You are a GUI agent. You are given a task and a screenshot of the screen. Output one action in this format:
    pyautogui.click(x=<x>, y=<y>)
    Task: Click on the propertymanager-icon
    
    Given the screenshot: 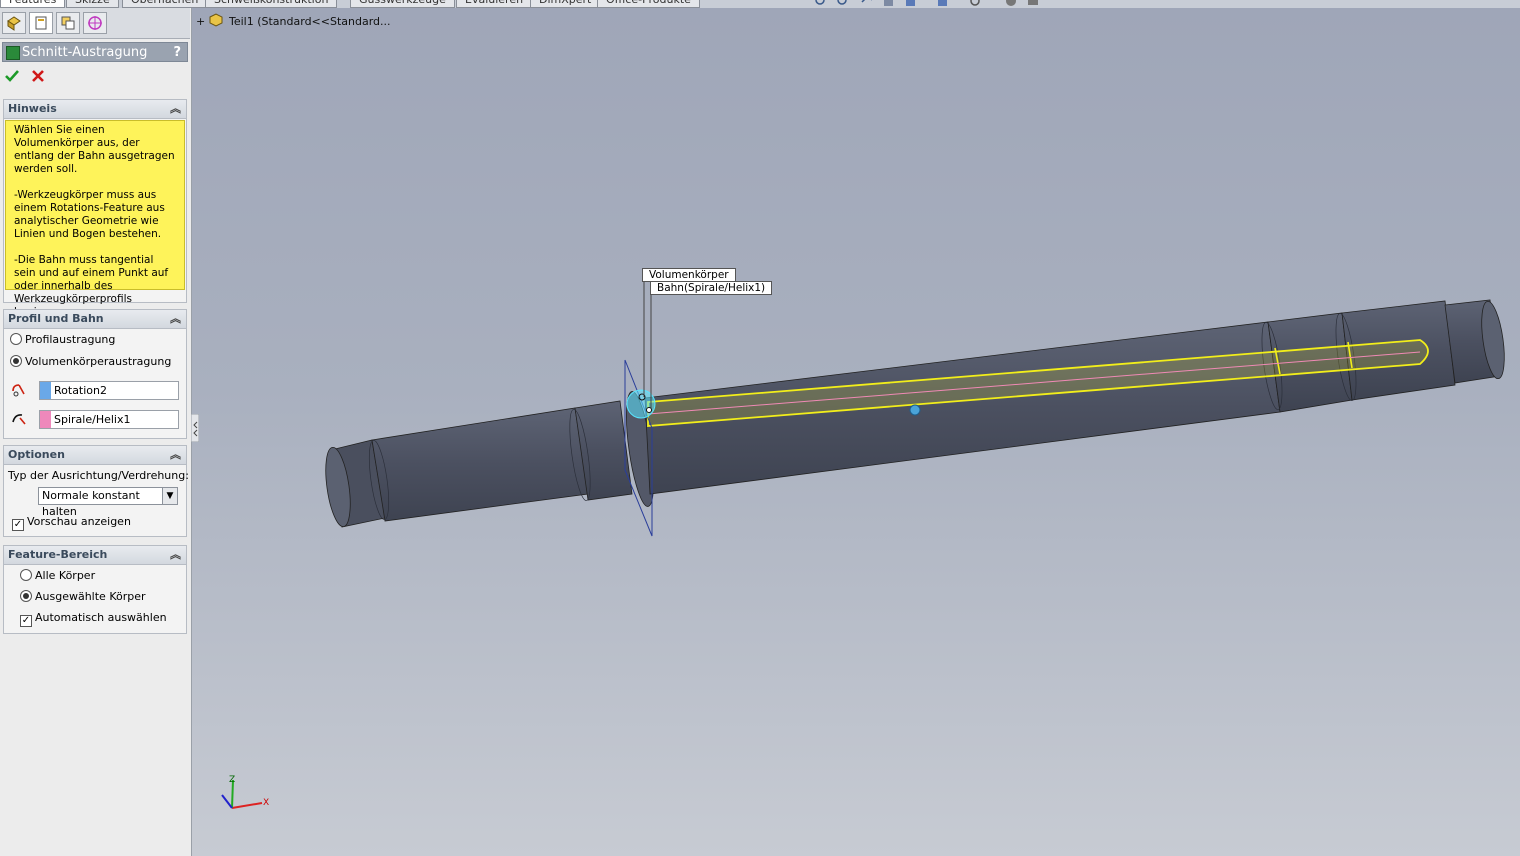 What is the action you would take?
    pyautogui.click(x=41, y=23)
    